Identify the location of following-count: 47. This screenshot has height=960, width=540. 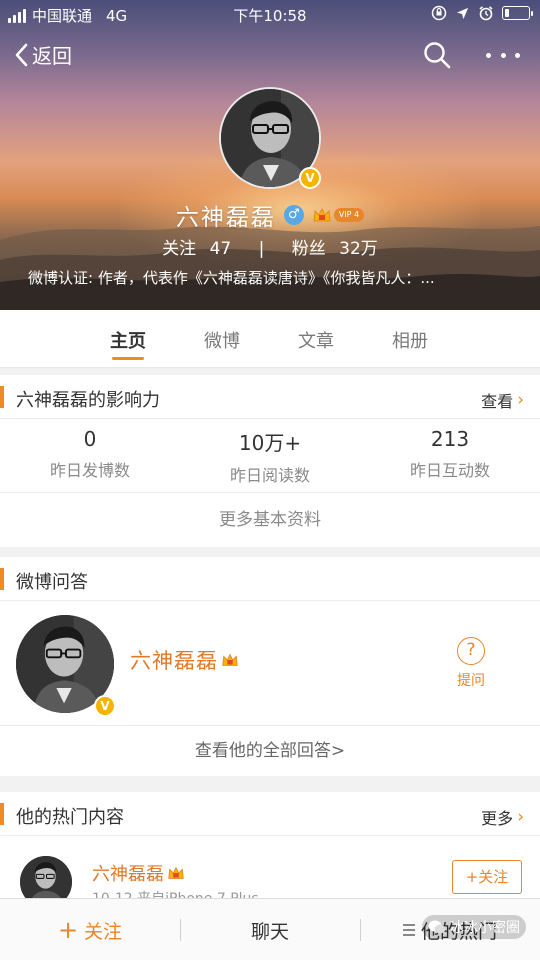
(220, 249).